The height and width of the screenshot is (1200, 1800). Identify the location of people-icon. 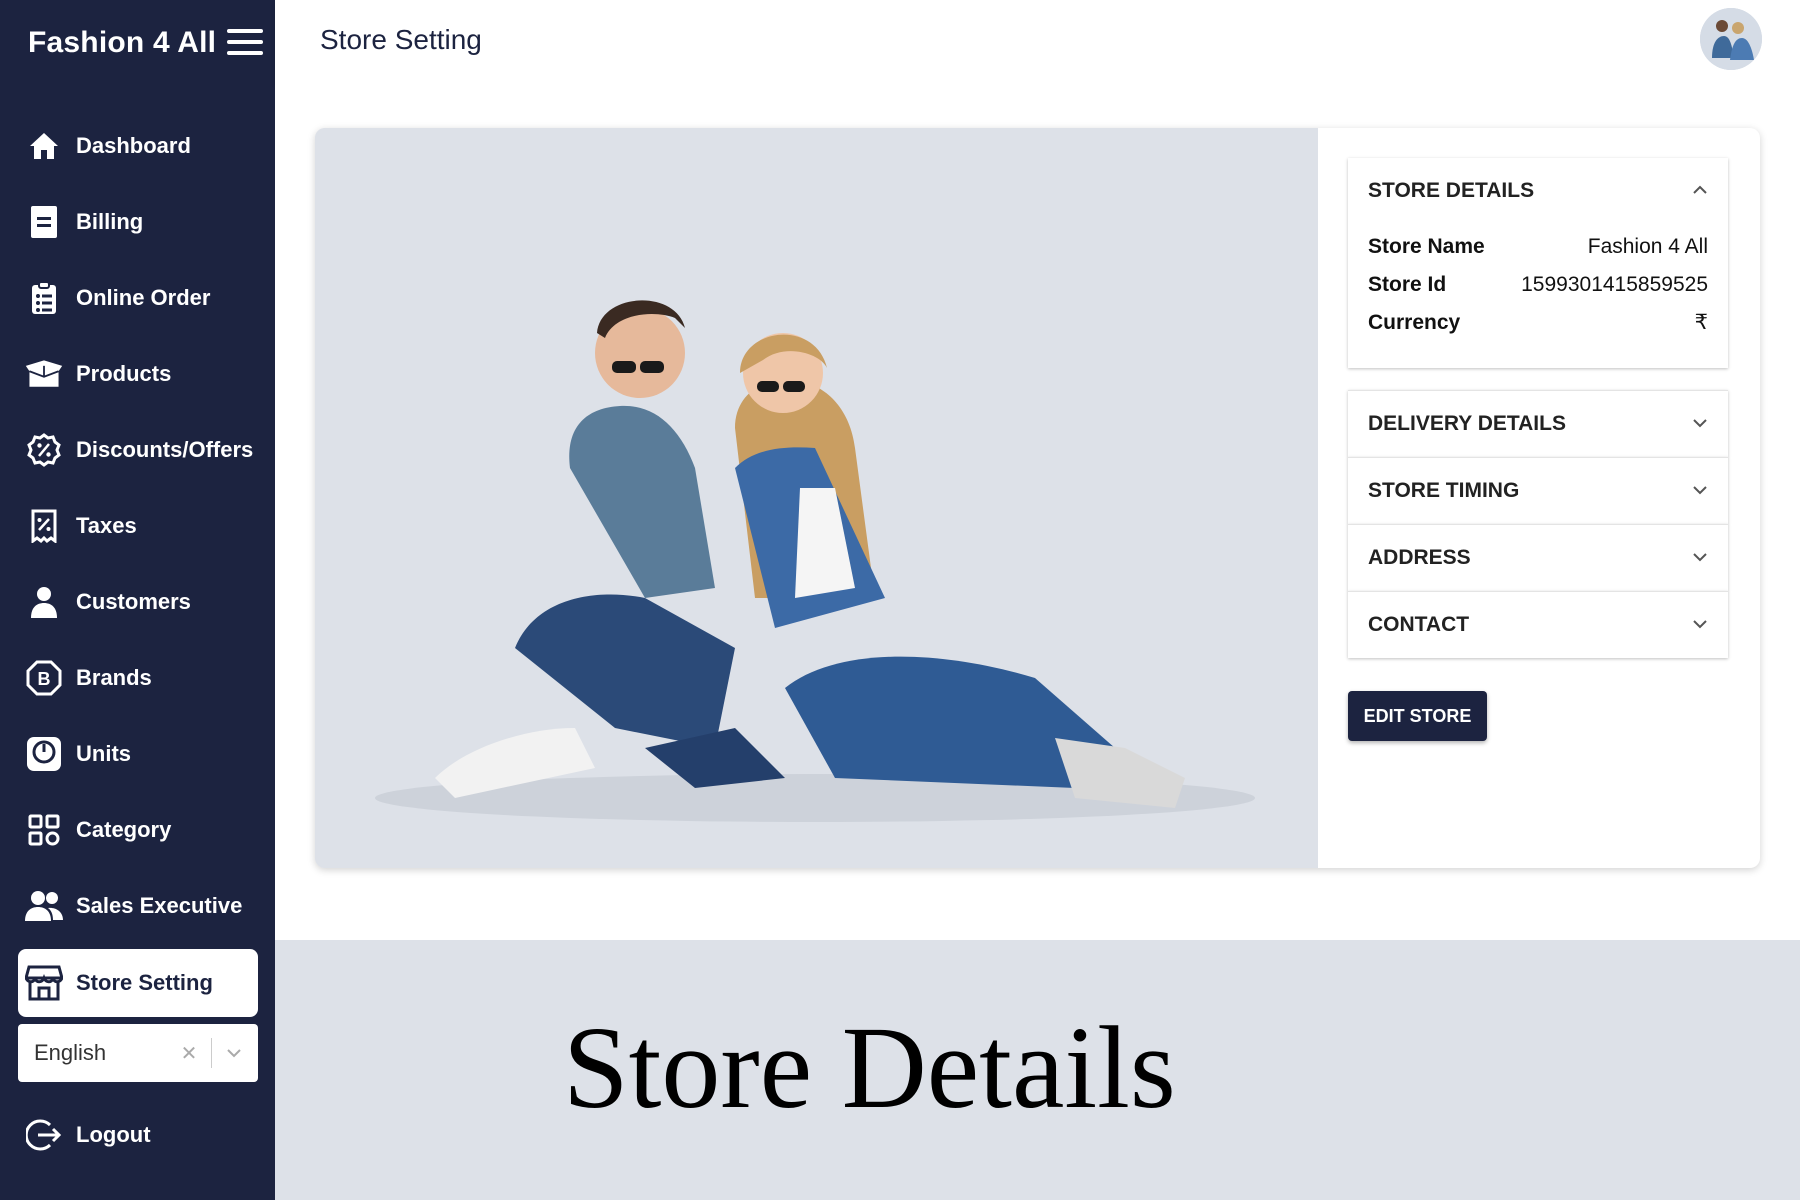
(44, 906).